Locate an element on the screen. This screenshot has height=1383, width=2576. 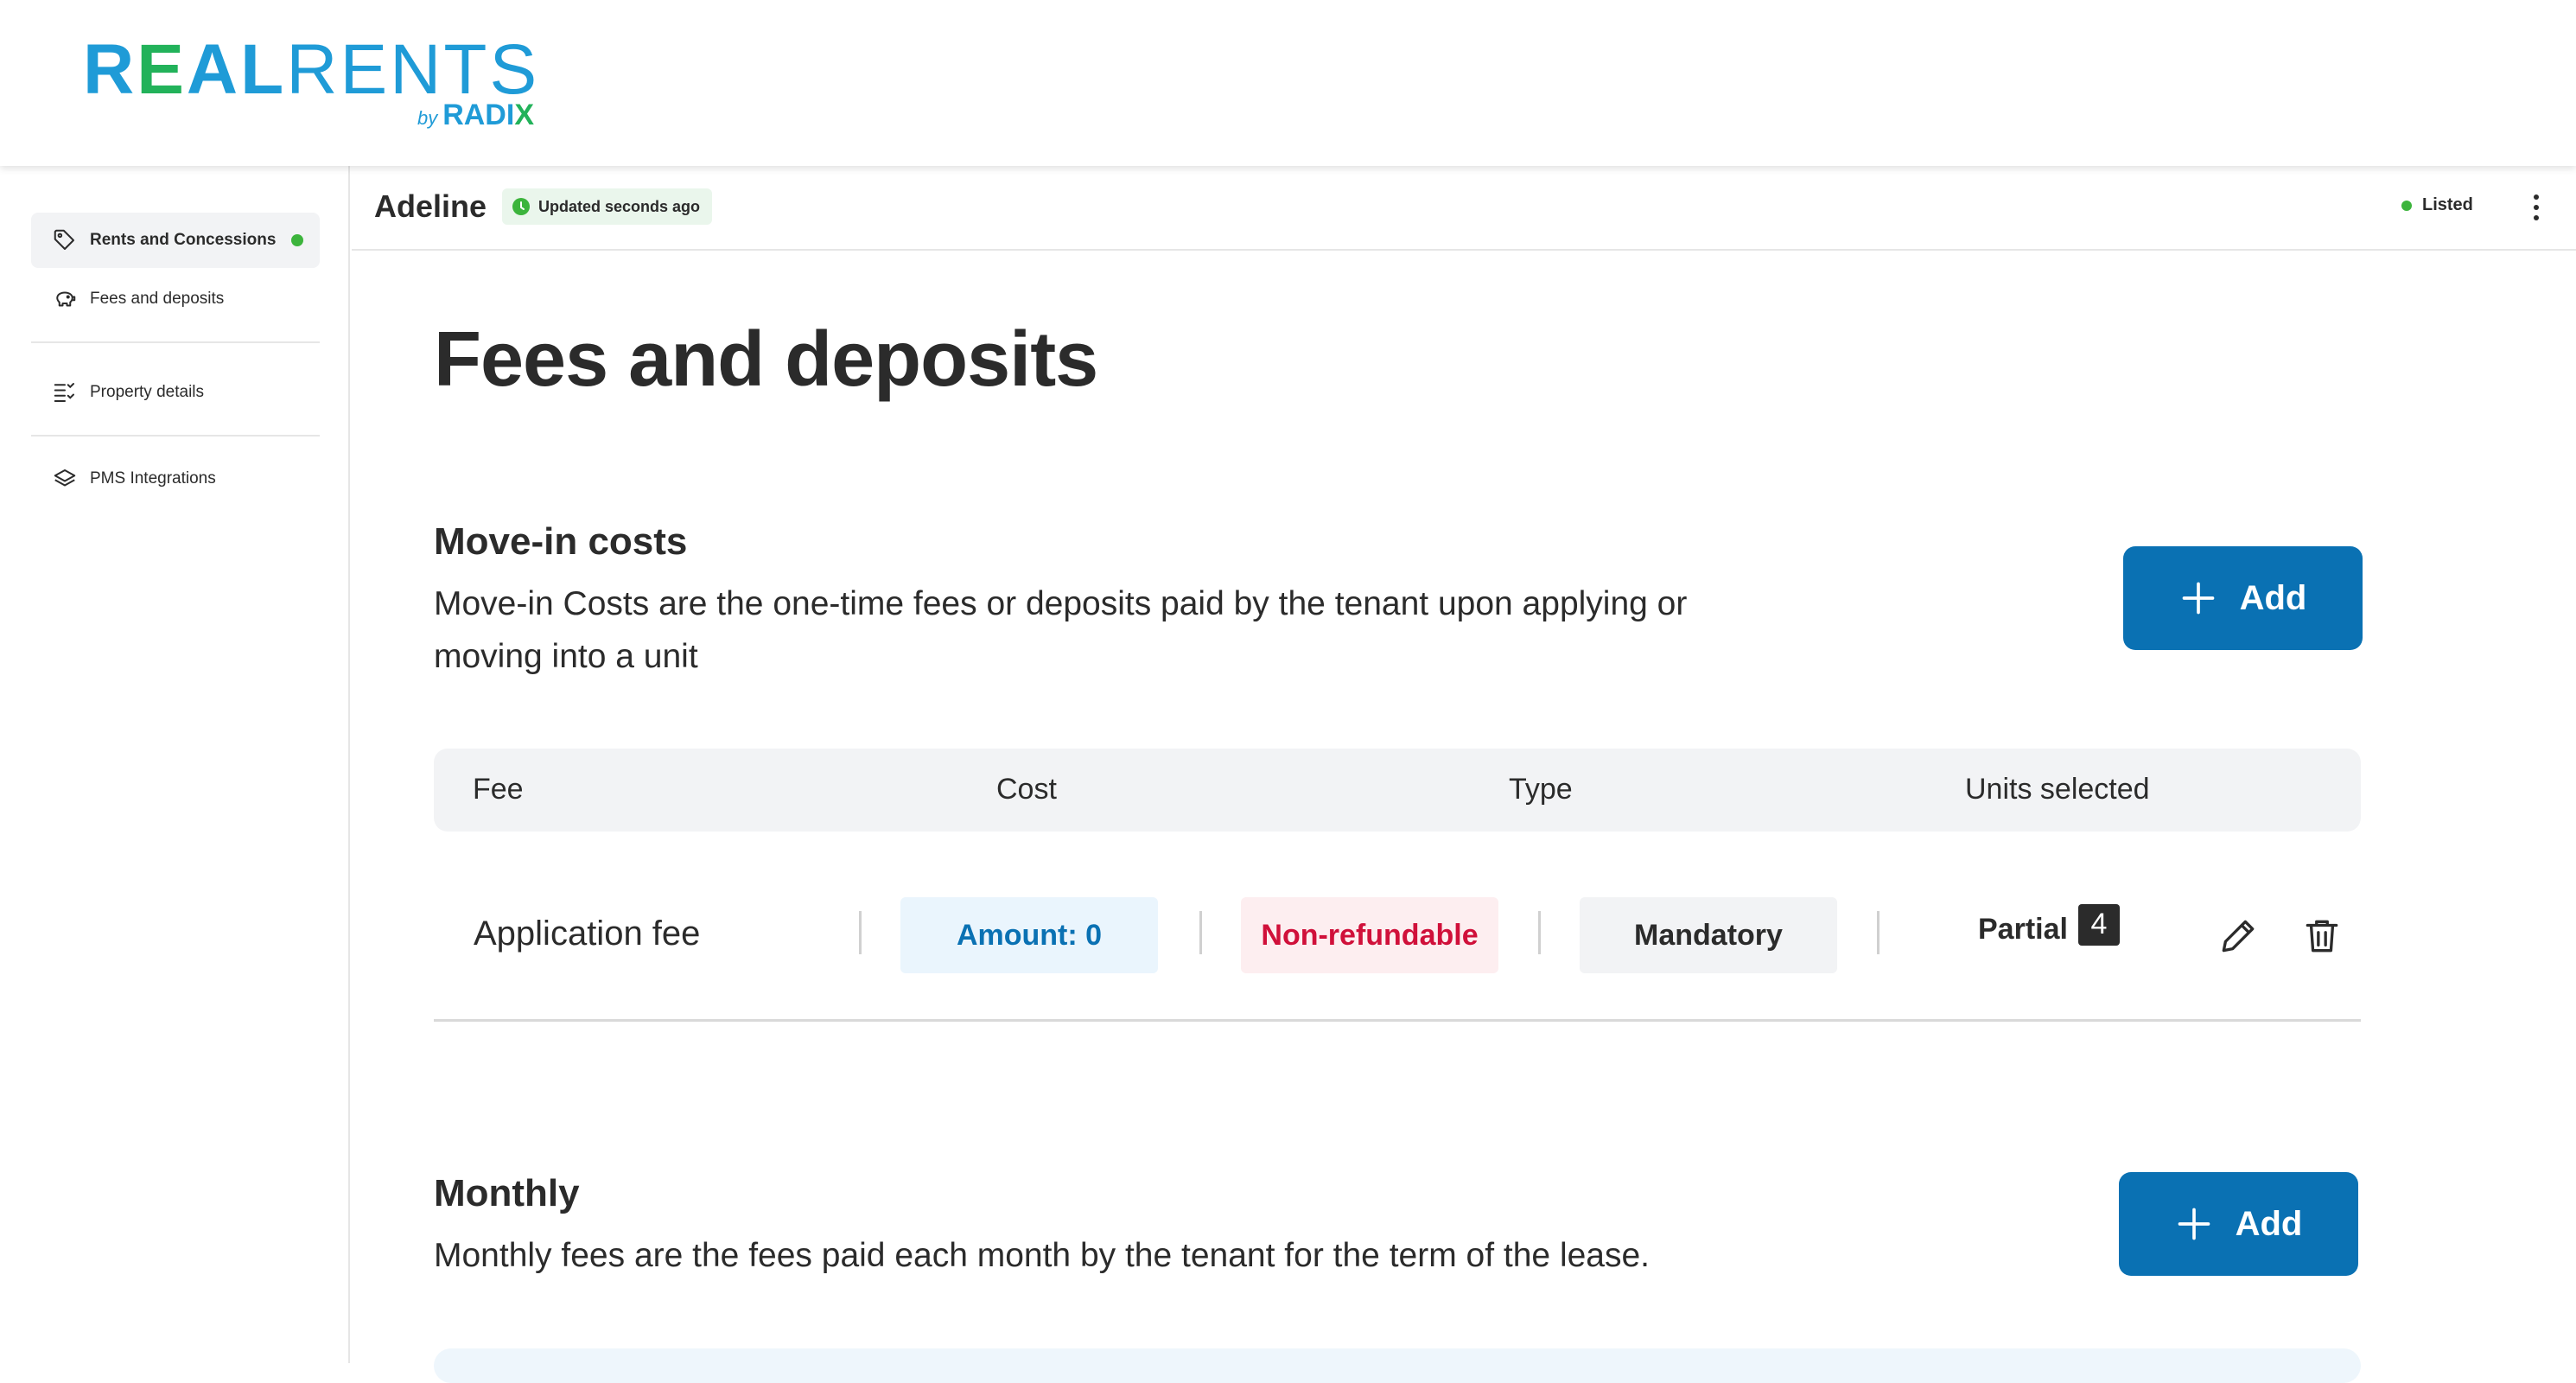
page-title: Fees and deposits is located at coordinates (766, 359).